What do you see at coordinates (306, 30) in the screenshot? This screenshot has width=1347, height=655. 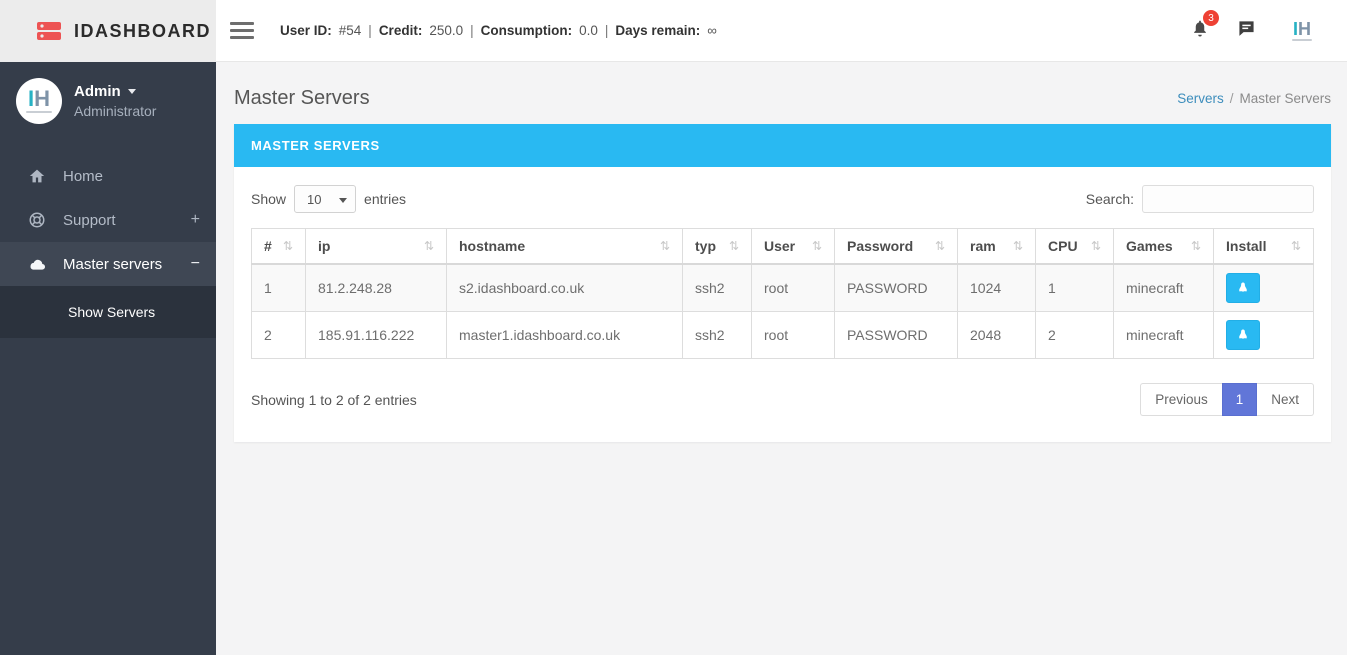 I see `stat-label: User ID:` at bounding box center [306, 30].